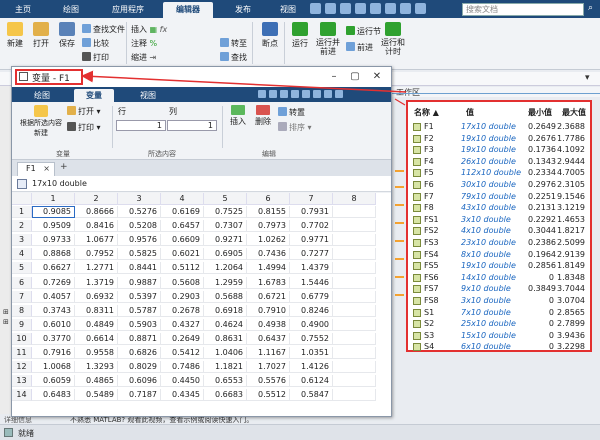  Describe the element at coordinates (182, 296) in the screenshot. I see `grid-cell: 0.2903` at that location.